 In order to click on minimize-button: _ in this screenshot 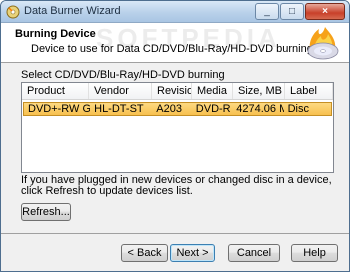, I will do `click(267, 11)`.